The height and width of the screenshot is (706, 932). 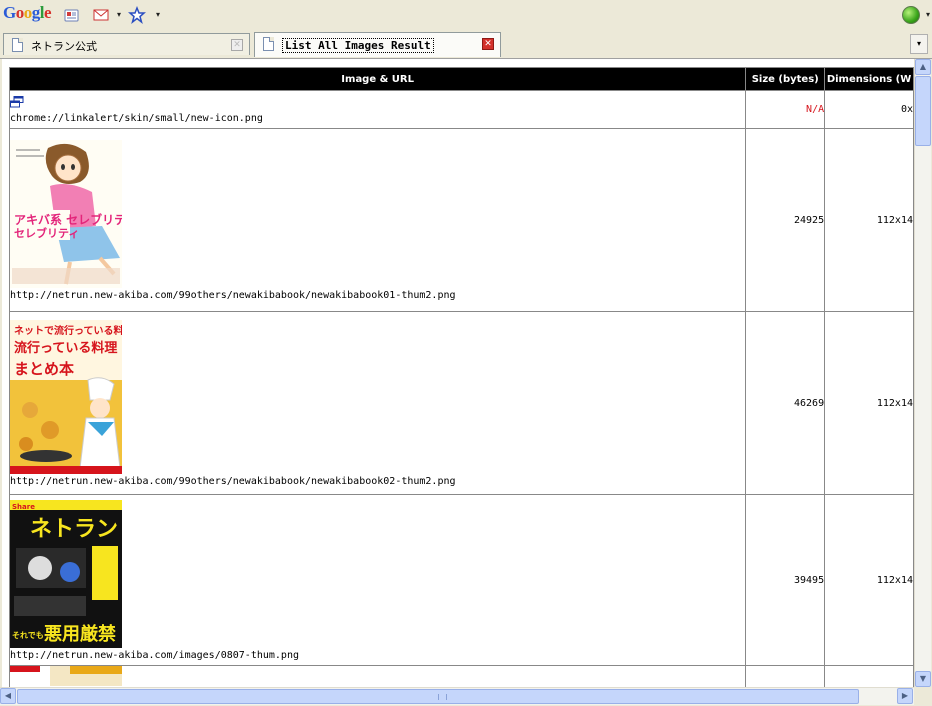 I want to click on svg-text: ネットで流行っている料理まとめ本, so click(x=68, y=330).